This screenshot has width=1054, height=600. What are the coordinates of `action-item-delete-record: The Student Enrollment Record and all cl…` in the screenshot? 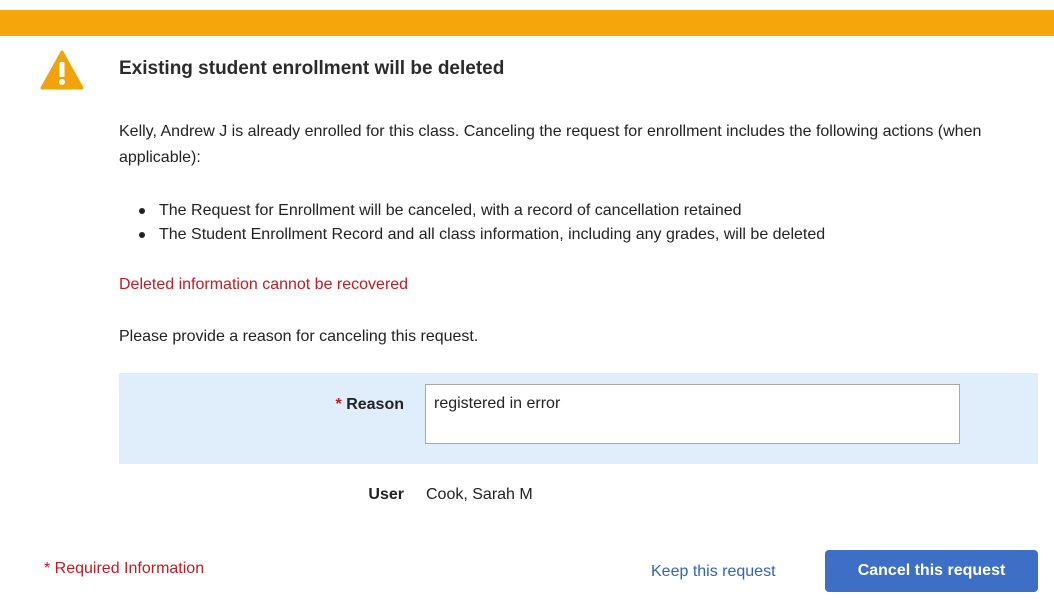 It's located at (481, 235).